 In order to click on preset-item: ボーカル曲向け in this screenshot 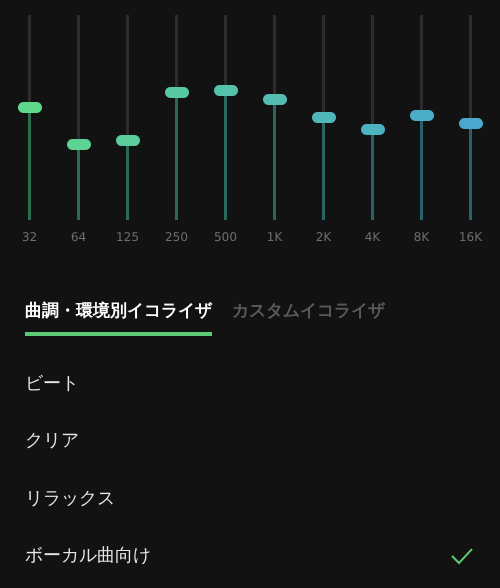, I will do `click(250, 555)`.